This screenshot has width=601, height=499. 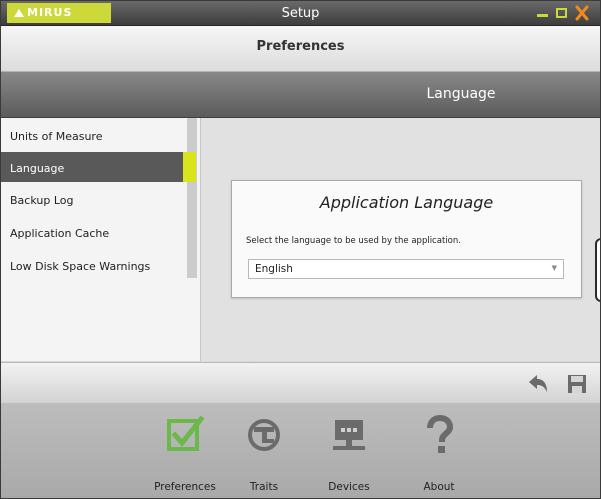 What do you see at coordinates (542, 15) in the screenshot?
I see `minimize-icon` at bounding box center [542, 15].